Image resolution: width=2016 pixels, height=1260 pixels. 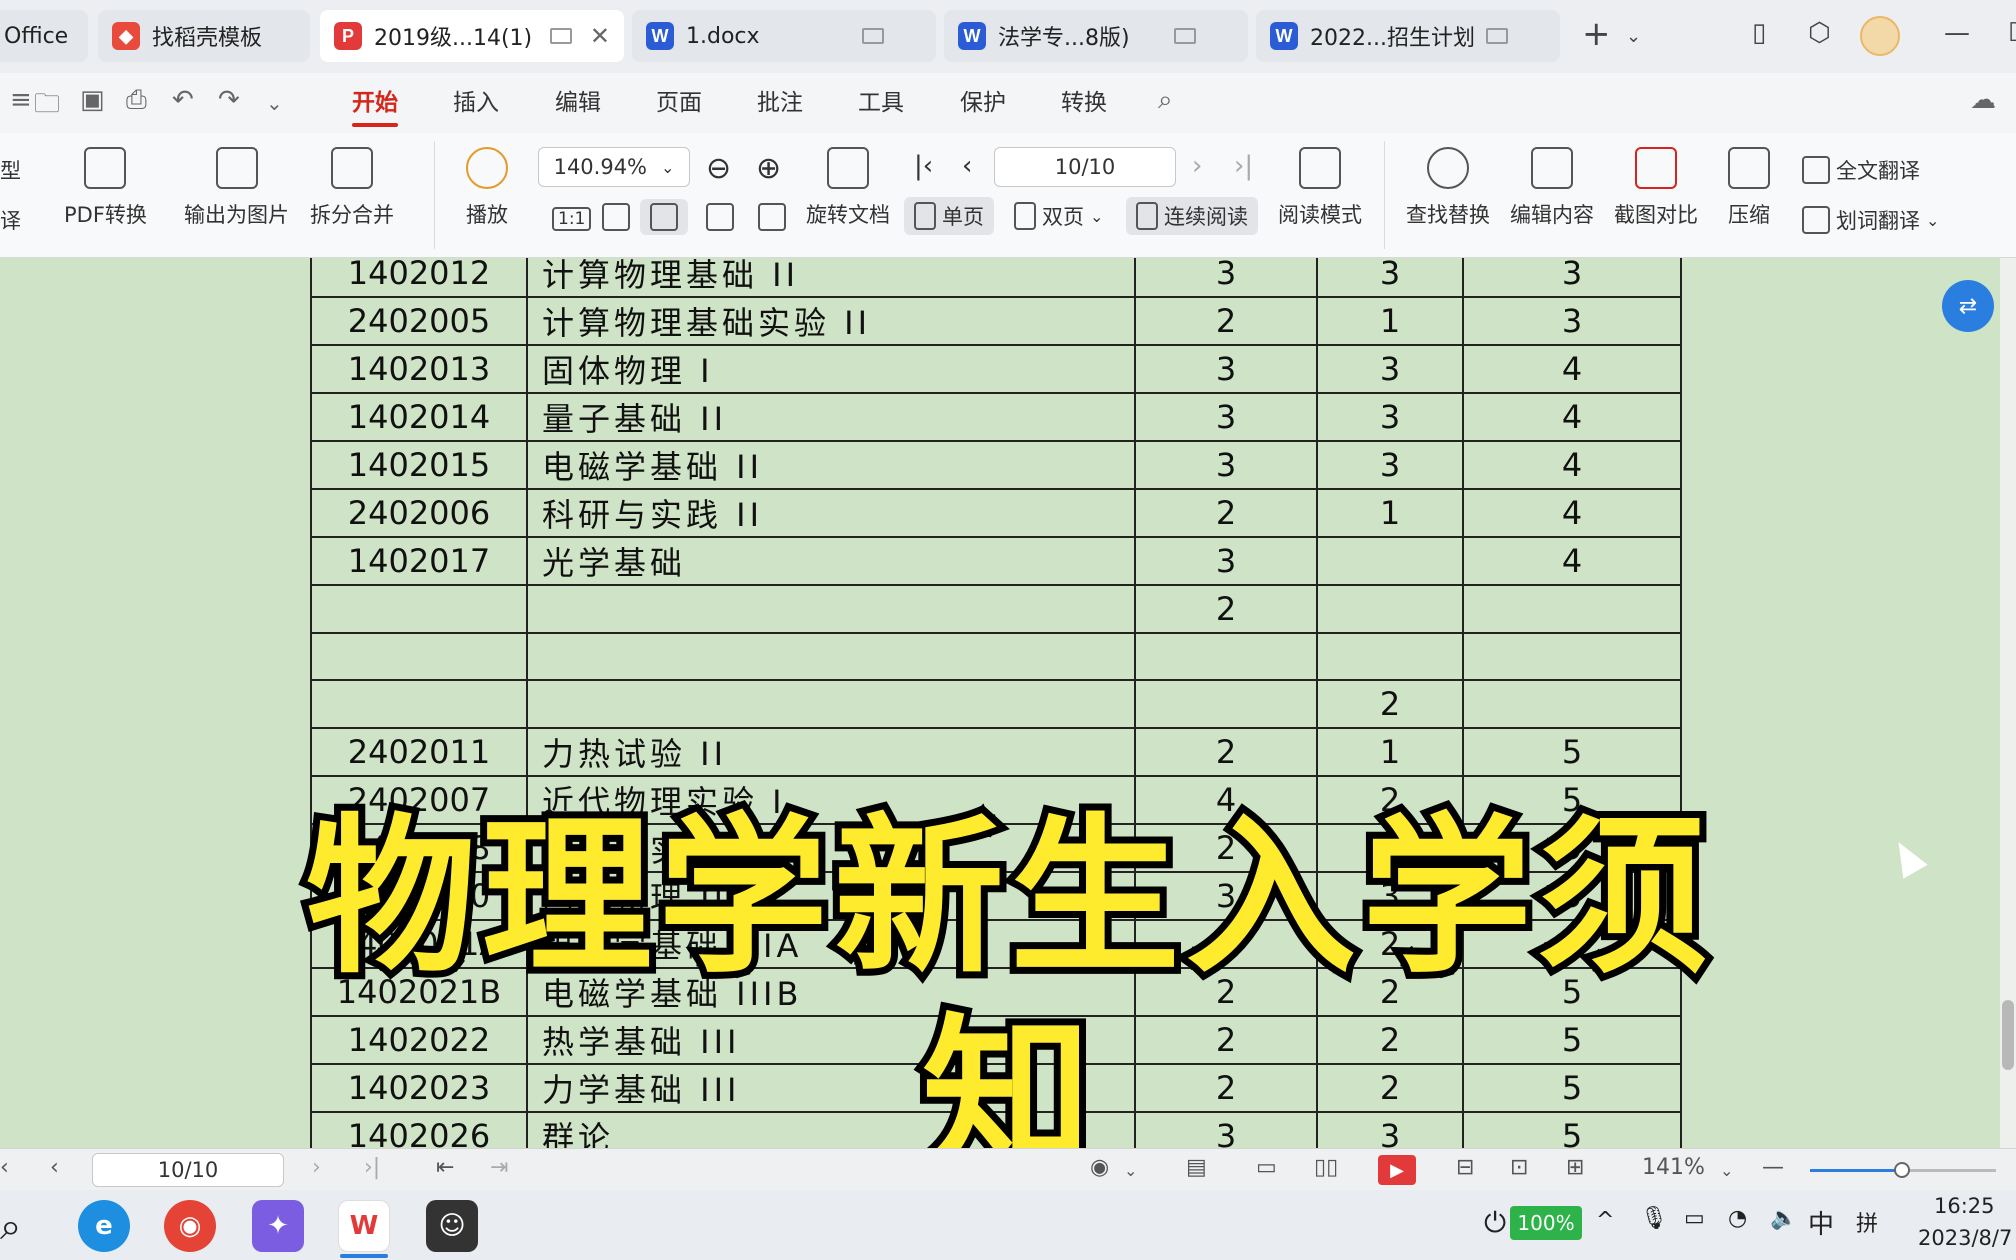 What do you see at coordinates (1737, 1218) in the screenshot?
I see `wifi-icon: ◔` at bounding box center [1737, 1218].